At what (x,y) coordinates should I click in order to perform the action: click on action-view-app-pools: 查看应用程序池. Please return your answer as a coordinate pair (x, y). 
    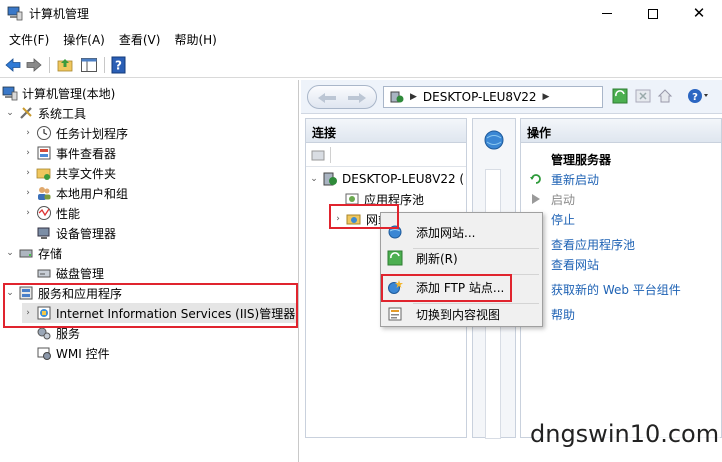
    Looking at the image, I should click on (593, 244).